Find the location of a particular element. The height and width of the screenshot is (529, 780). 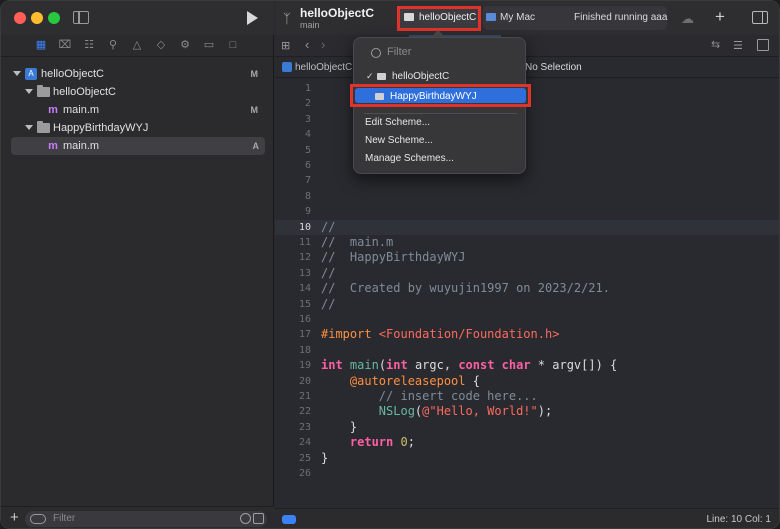

sidebar-toggle-icon is located at coordinates (81, 17).